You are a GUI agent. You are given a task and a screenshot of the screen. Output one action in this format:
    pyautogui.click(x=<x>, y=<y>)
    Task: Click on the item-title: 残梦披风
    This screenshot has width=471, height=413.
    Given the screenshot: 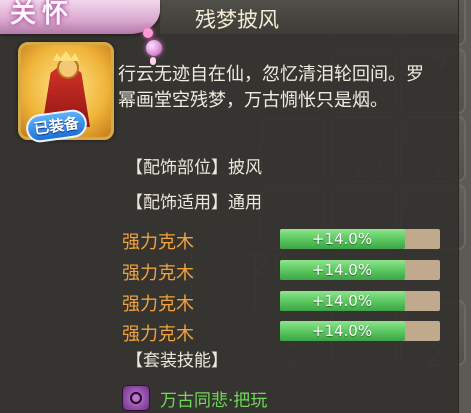 What is the action you would take?
    pyautogui.click(x=237, y=20)
    